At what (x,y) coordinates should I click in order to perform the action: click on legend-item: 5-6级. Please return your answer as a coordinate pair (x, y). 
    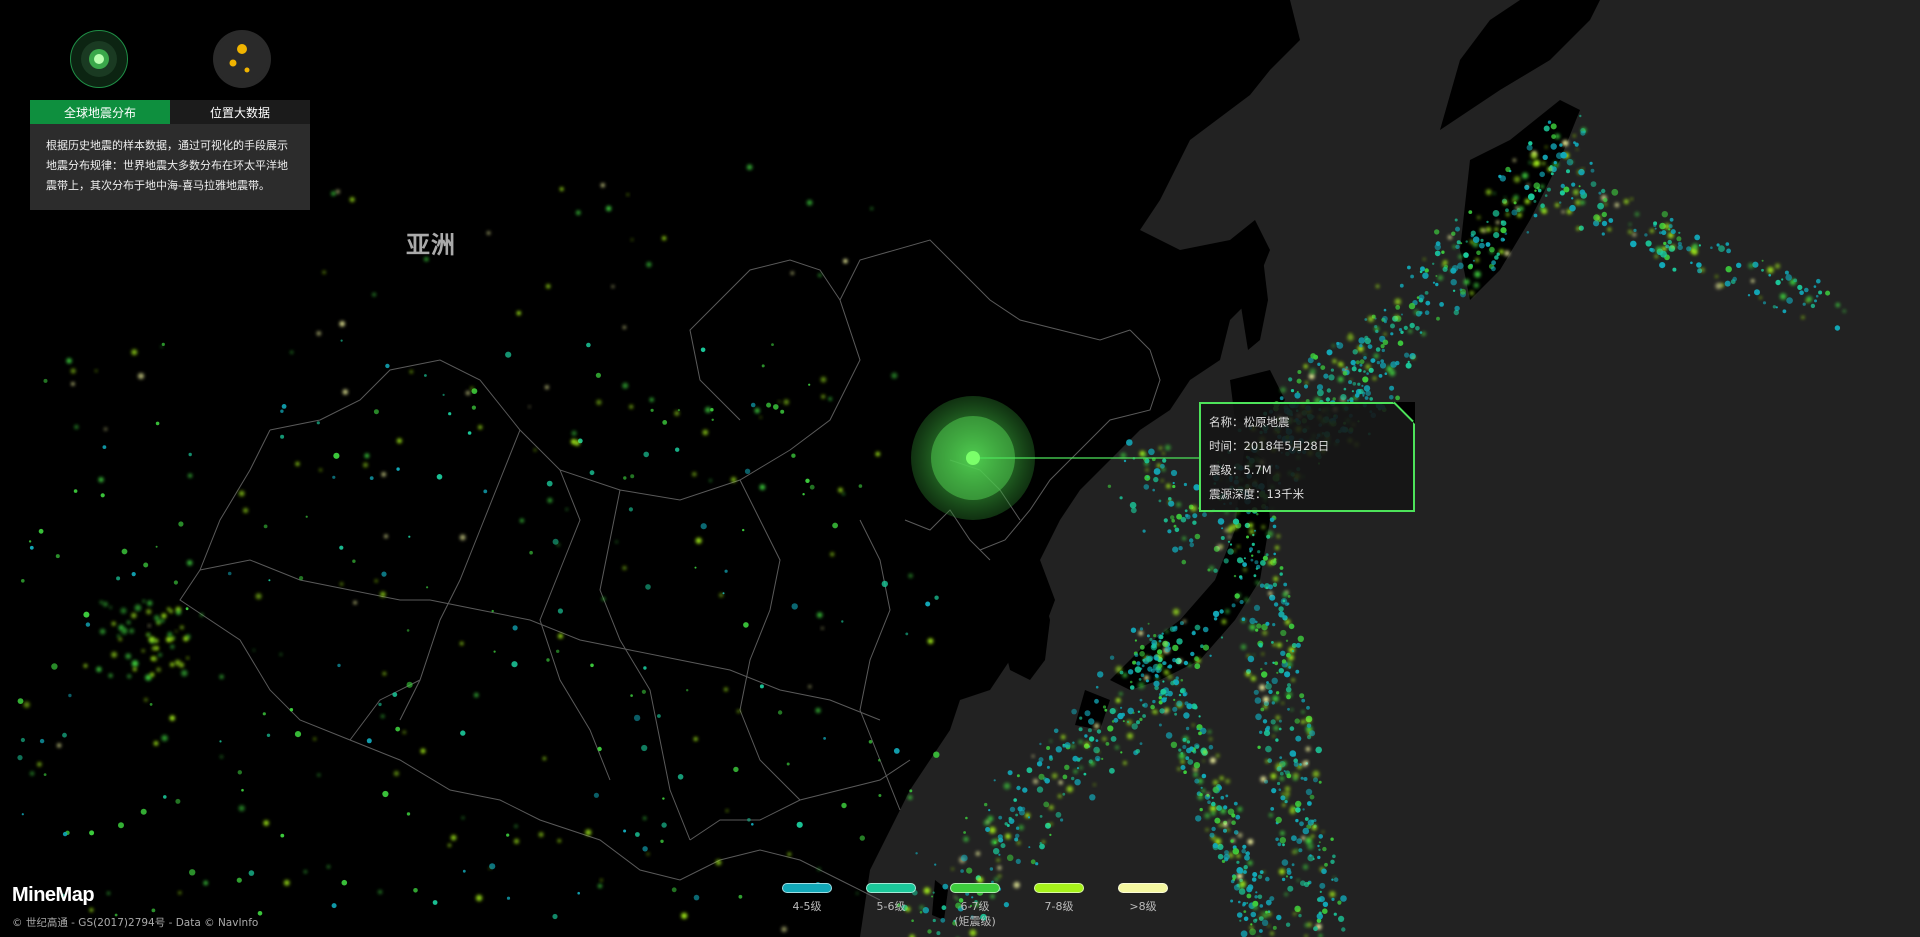
    Looking at the image, I should click on (891, 906).